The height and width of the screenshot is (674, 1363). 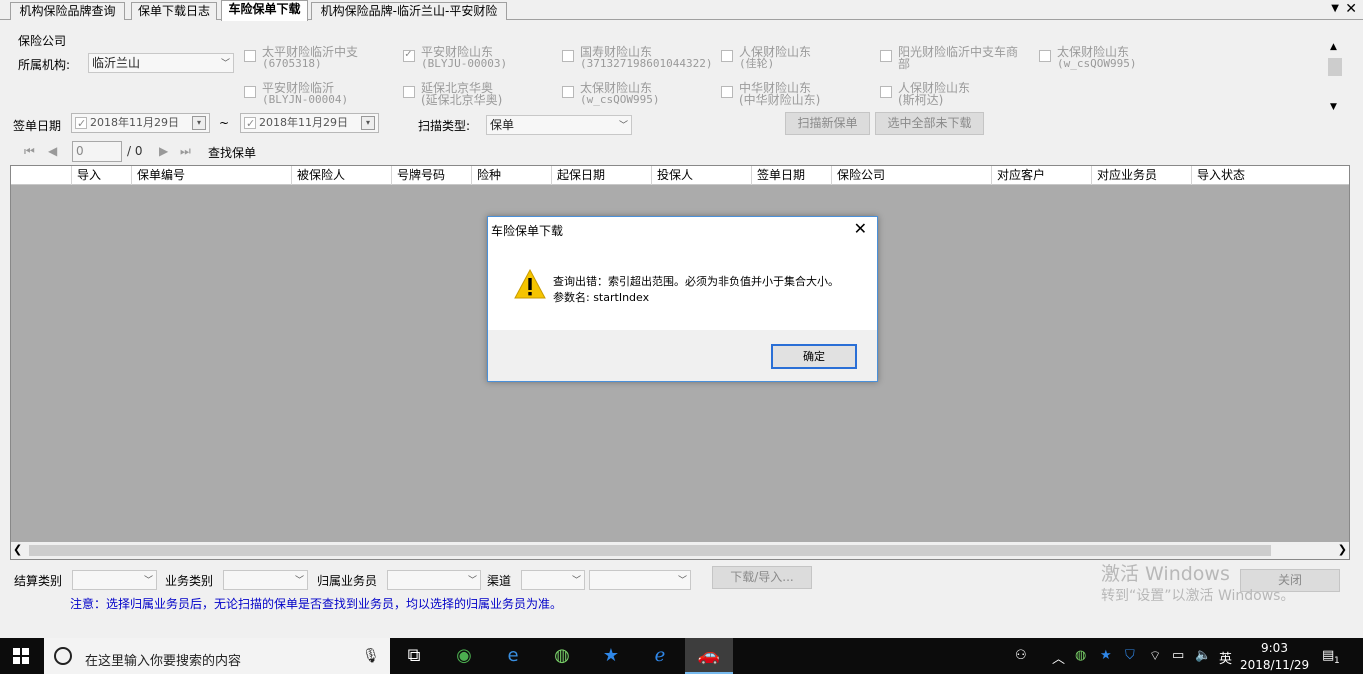 I want to click on company-checkbox-0: 太平财险临沂中支 (6705318), so click(x=301, y=58).